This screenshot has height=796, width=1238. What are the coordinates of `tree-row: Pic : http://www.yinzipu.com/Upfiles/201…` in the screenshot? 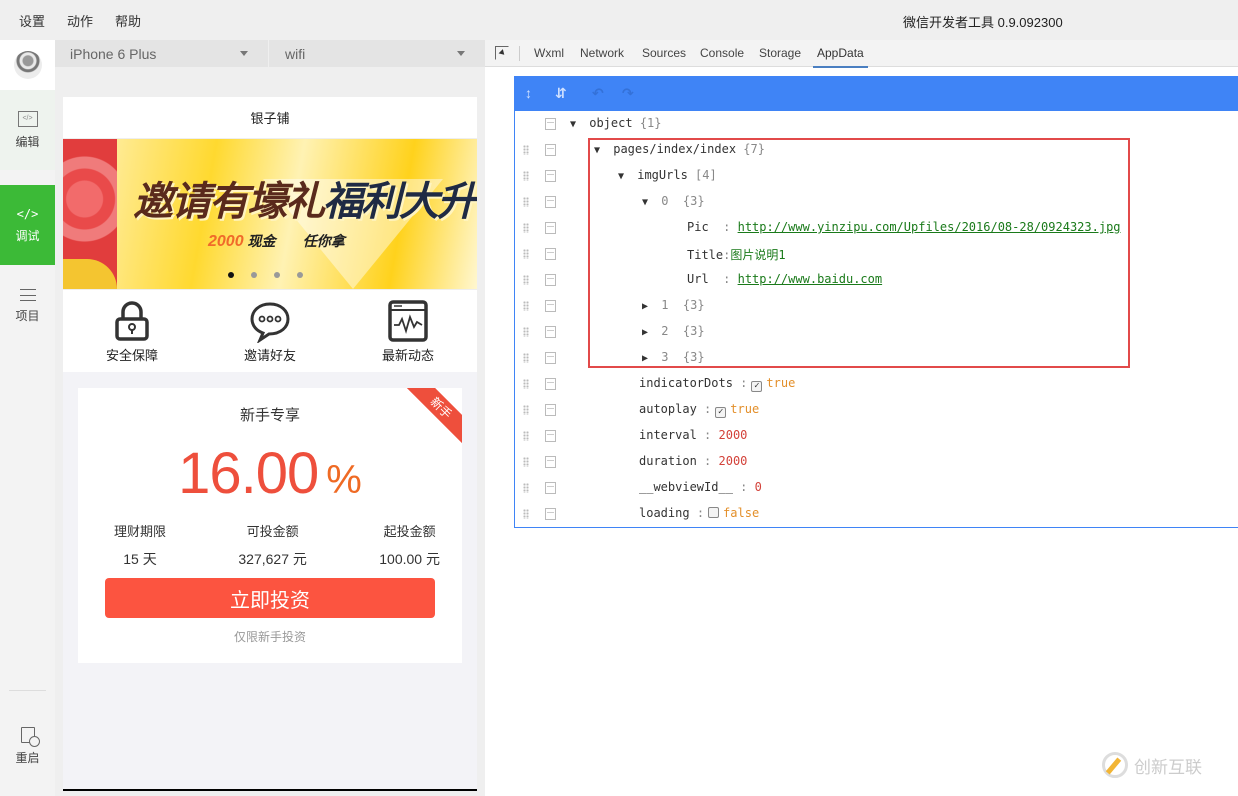 It's located at (875, 228).